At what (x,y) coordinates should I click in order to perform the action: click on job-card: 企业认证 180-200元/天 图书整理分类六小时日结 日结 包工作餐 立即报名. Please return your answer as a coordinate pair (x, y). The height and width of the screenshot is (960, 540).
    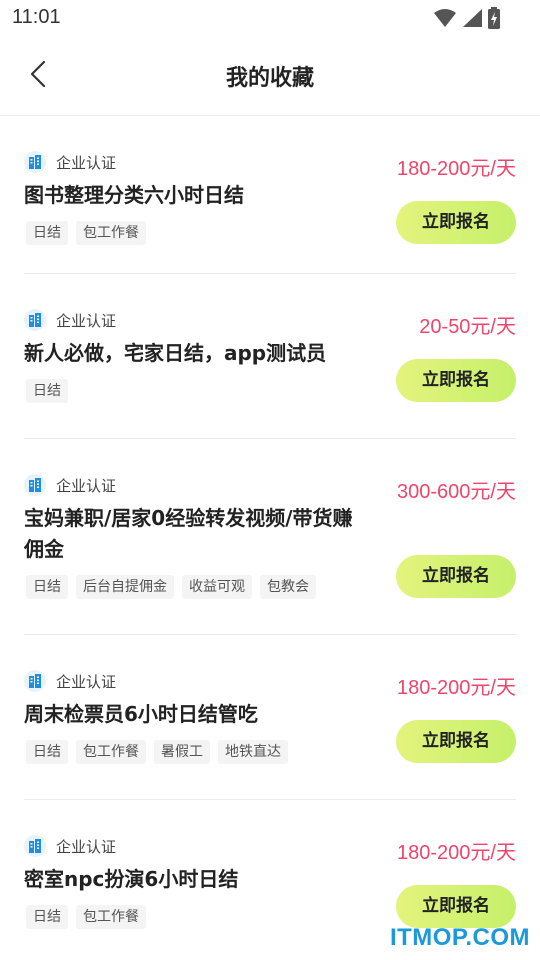
    Looking at the image, I should click on (270, 195).